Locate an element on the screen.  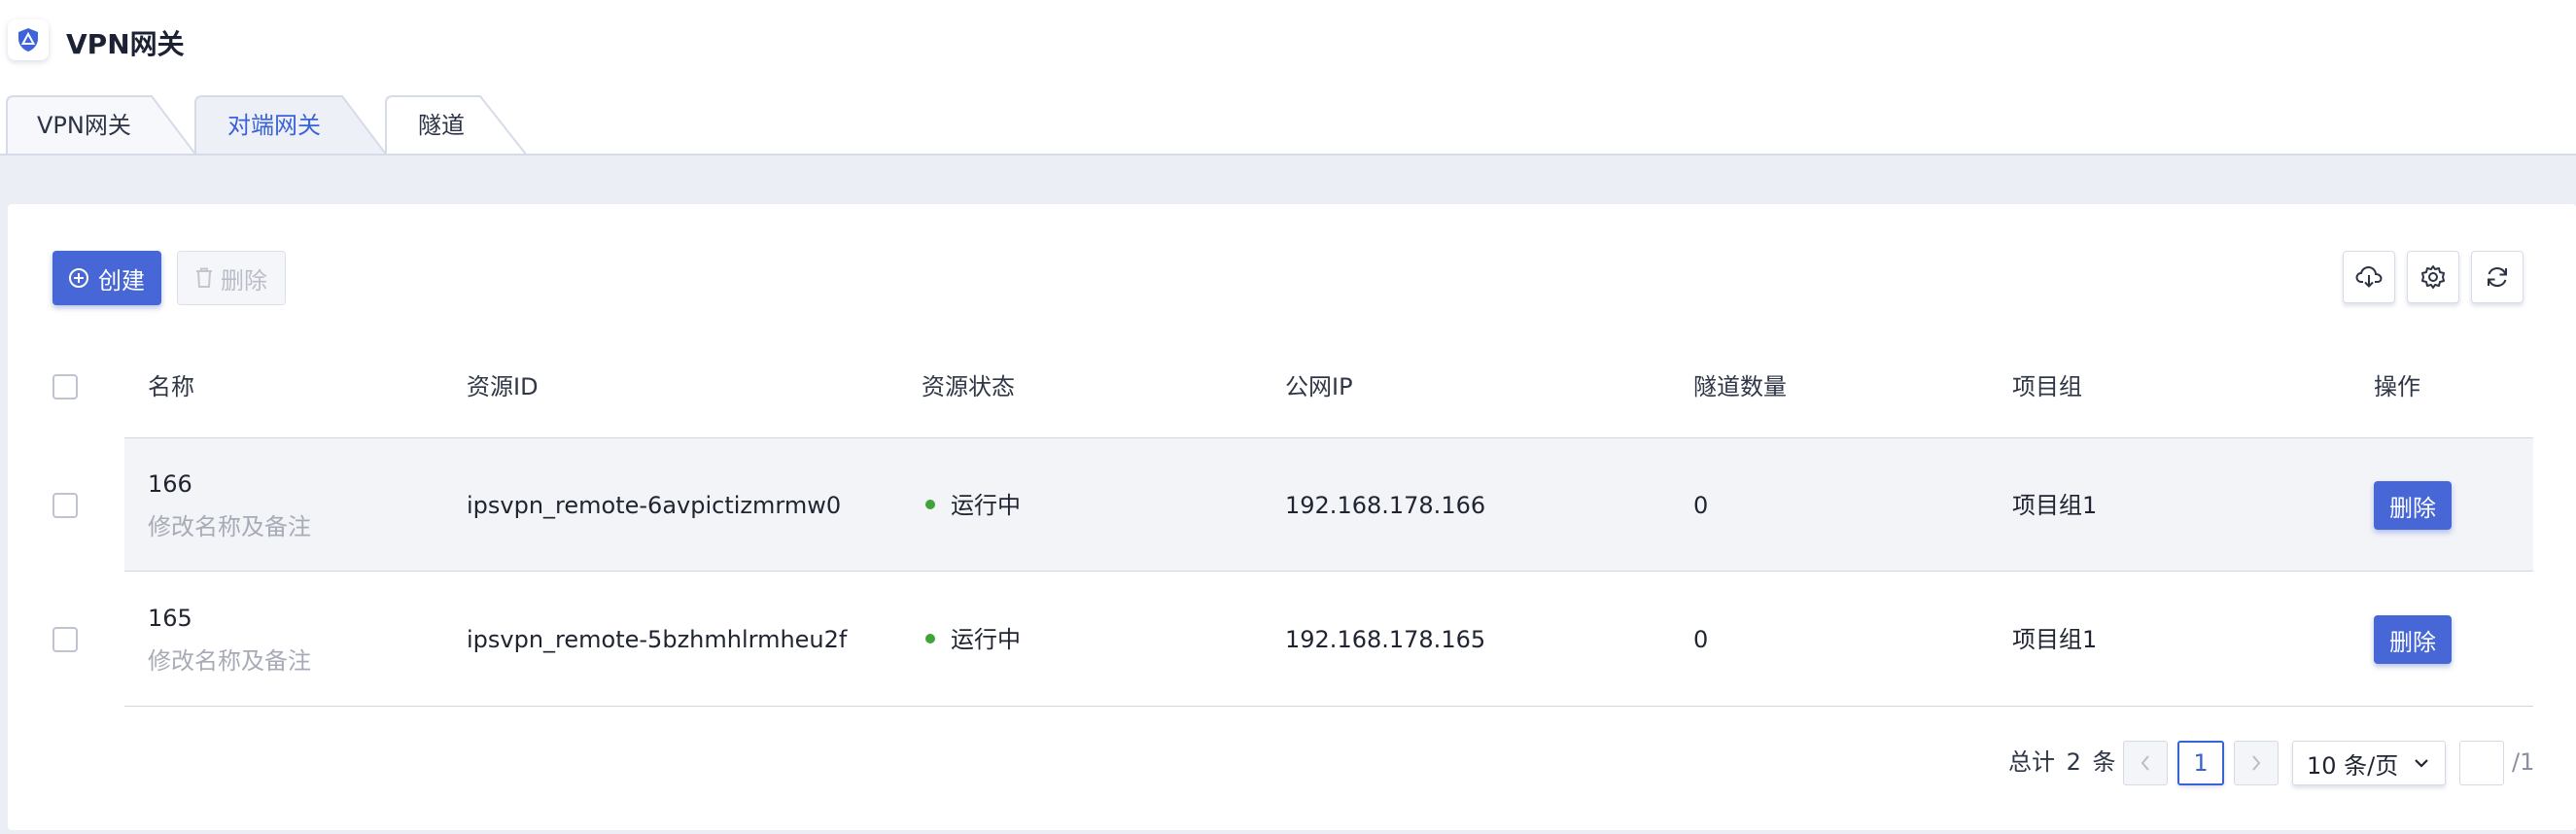
refresh-button is located at coordinates (2498, 277).